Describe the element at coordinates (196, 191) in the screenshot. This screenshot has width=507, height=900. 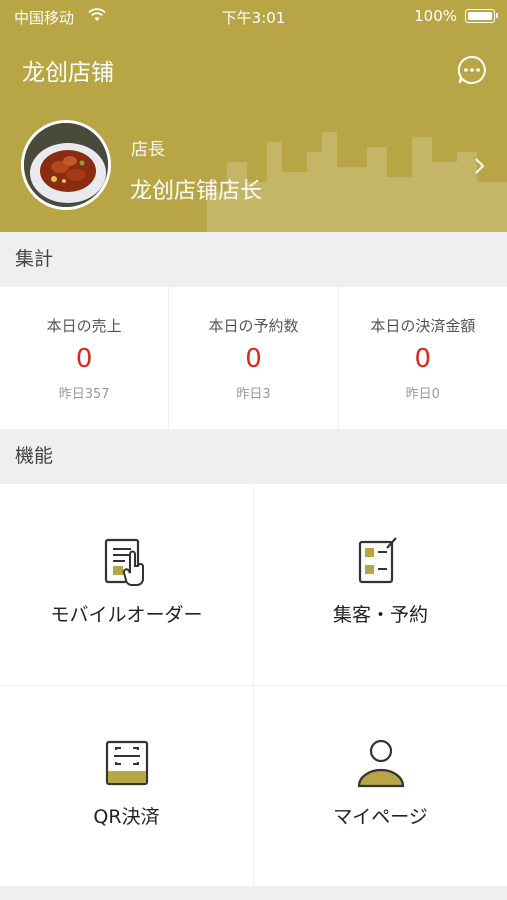
I see `store-owner-name: 龙创店铺店长` at that location.